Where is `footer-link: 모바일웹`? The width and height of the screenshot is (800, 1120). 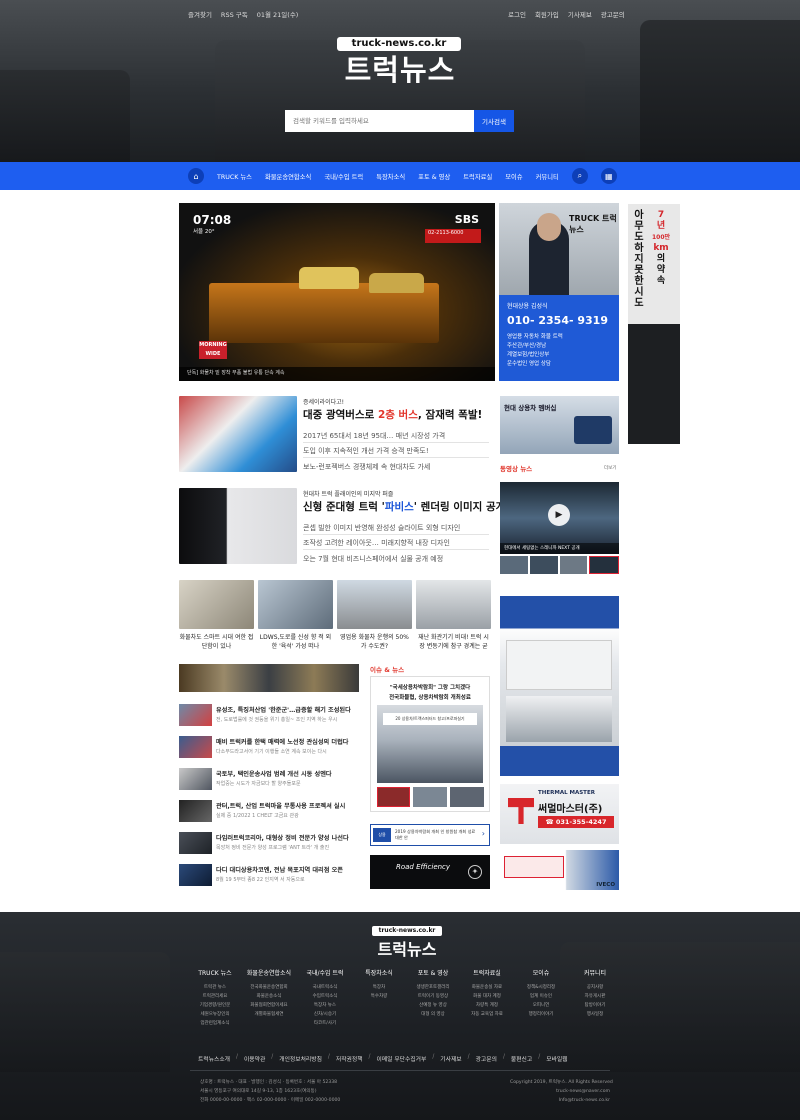 footer-link: 모바일웹 is located at coordinates (556, 1058).